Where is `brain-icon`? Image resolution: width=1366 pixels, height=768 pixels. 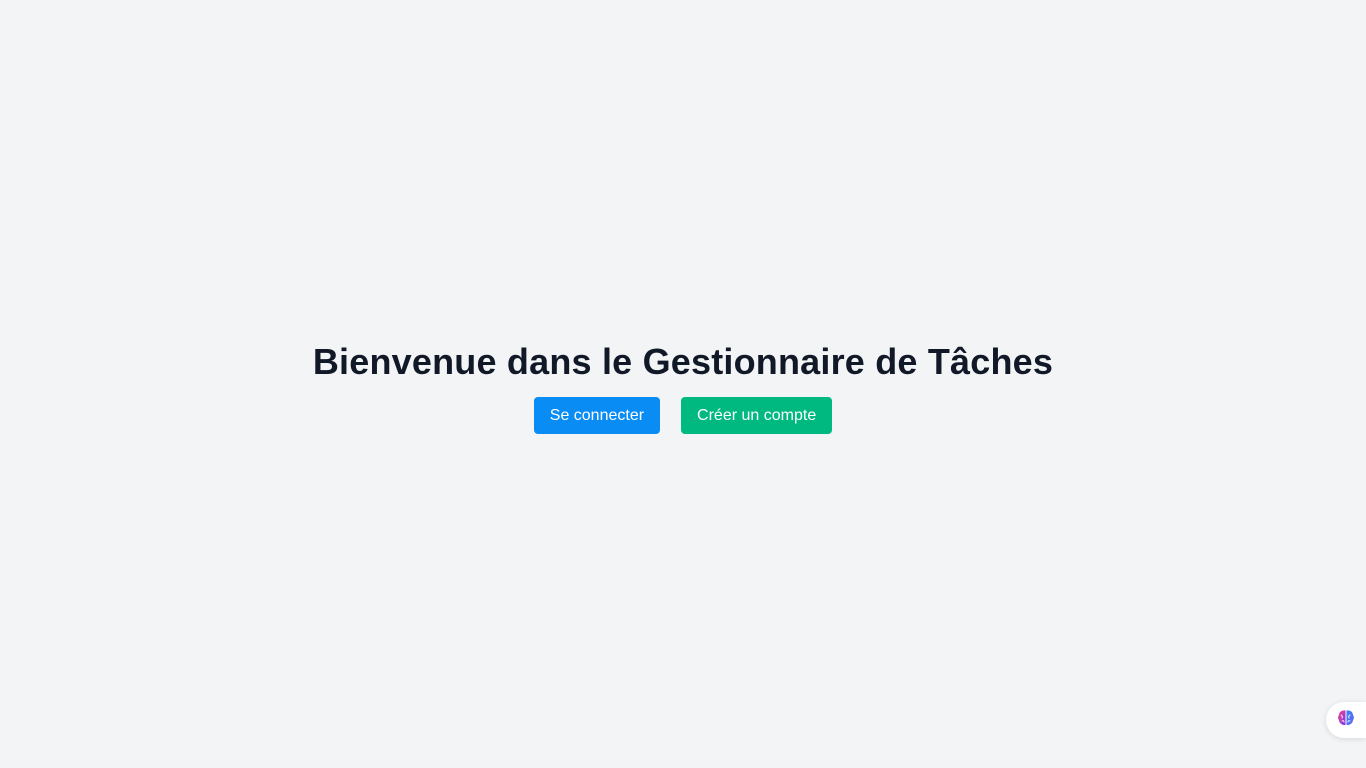
brain-icon is located at coordinates (1346, 720).